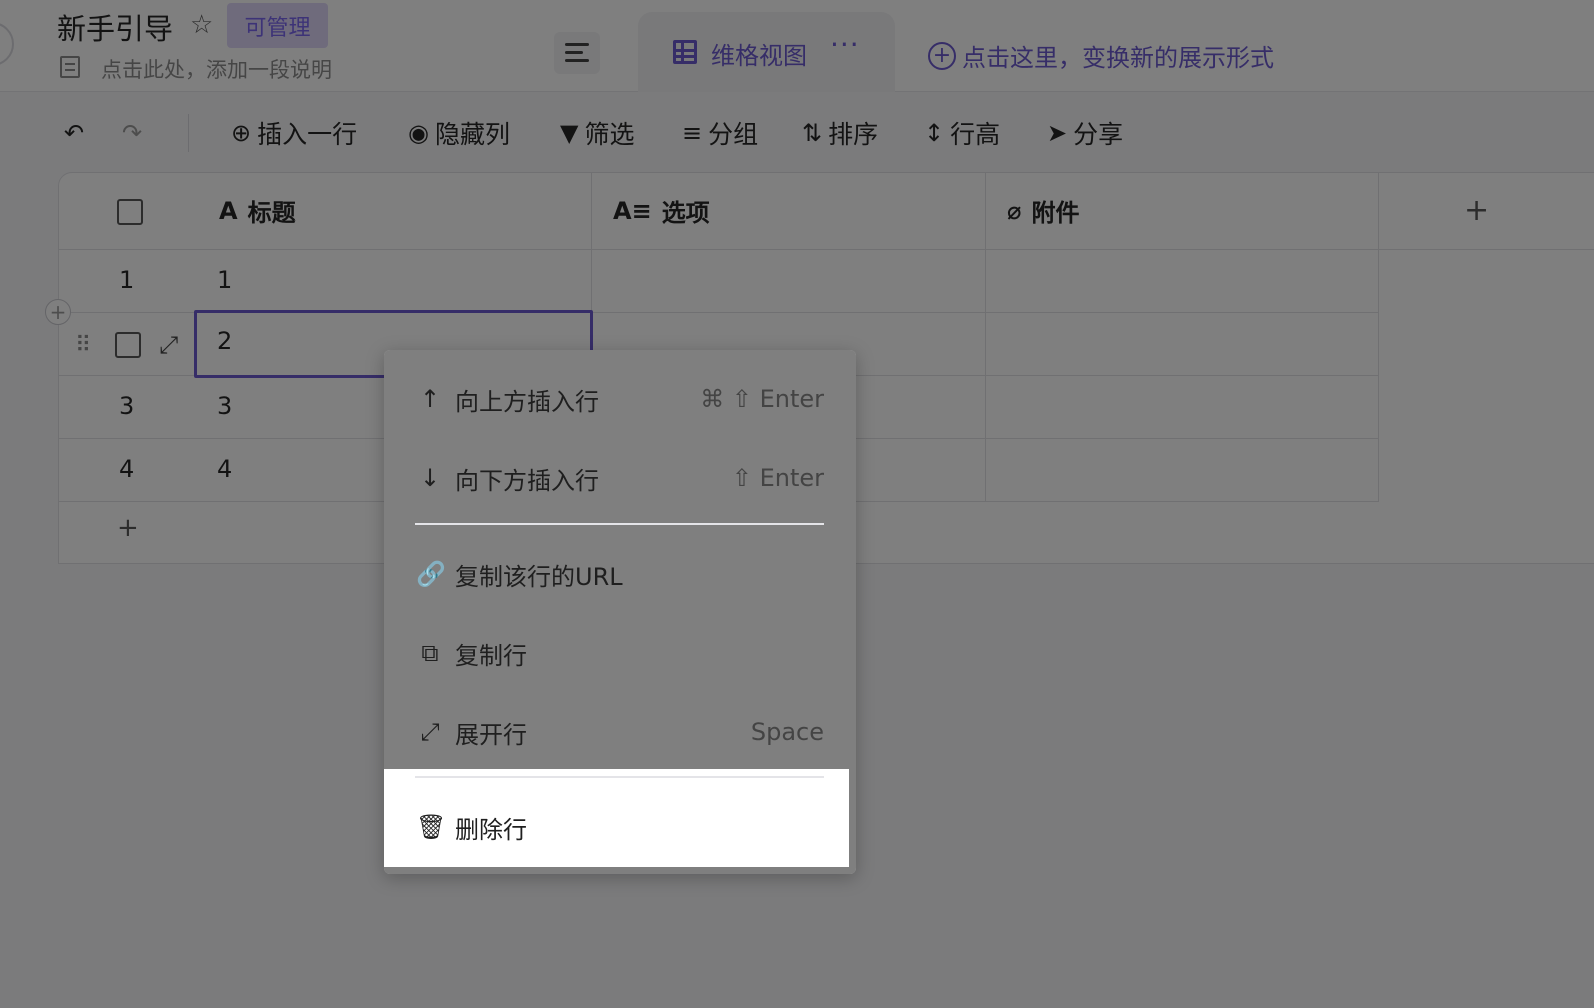  Describe the element at coordinates (539, 576) in the screenshot. I see `menu-item-label: 复制该行的URL` at that location.